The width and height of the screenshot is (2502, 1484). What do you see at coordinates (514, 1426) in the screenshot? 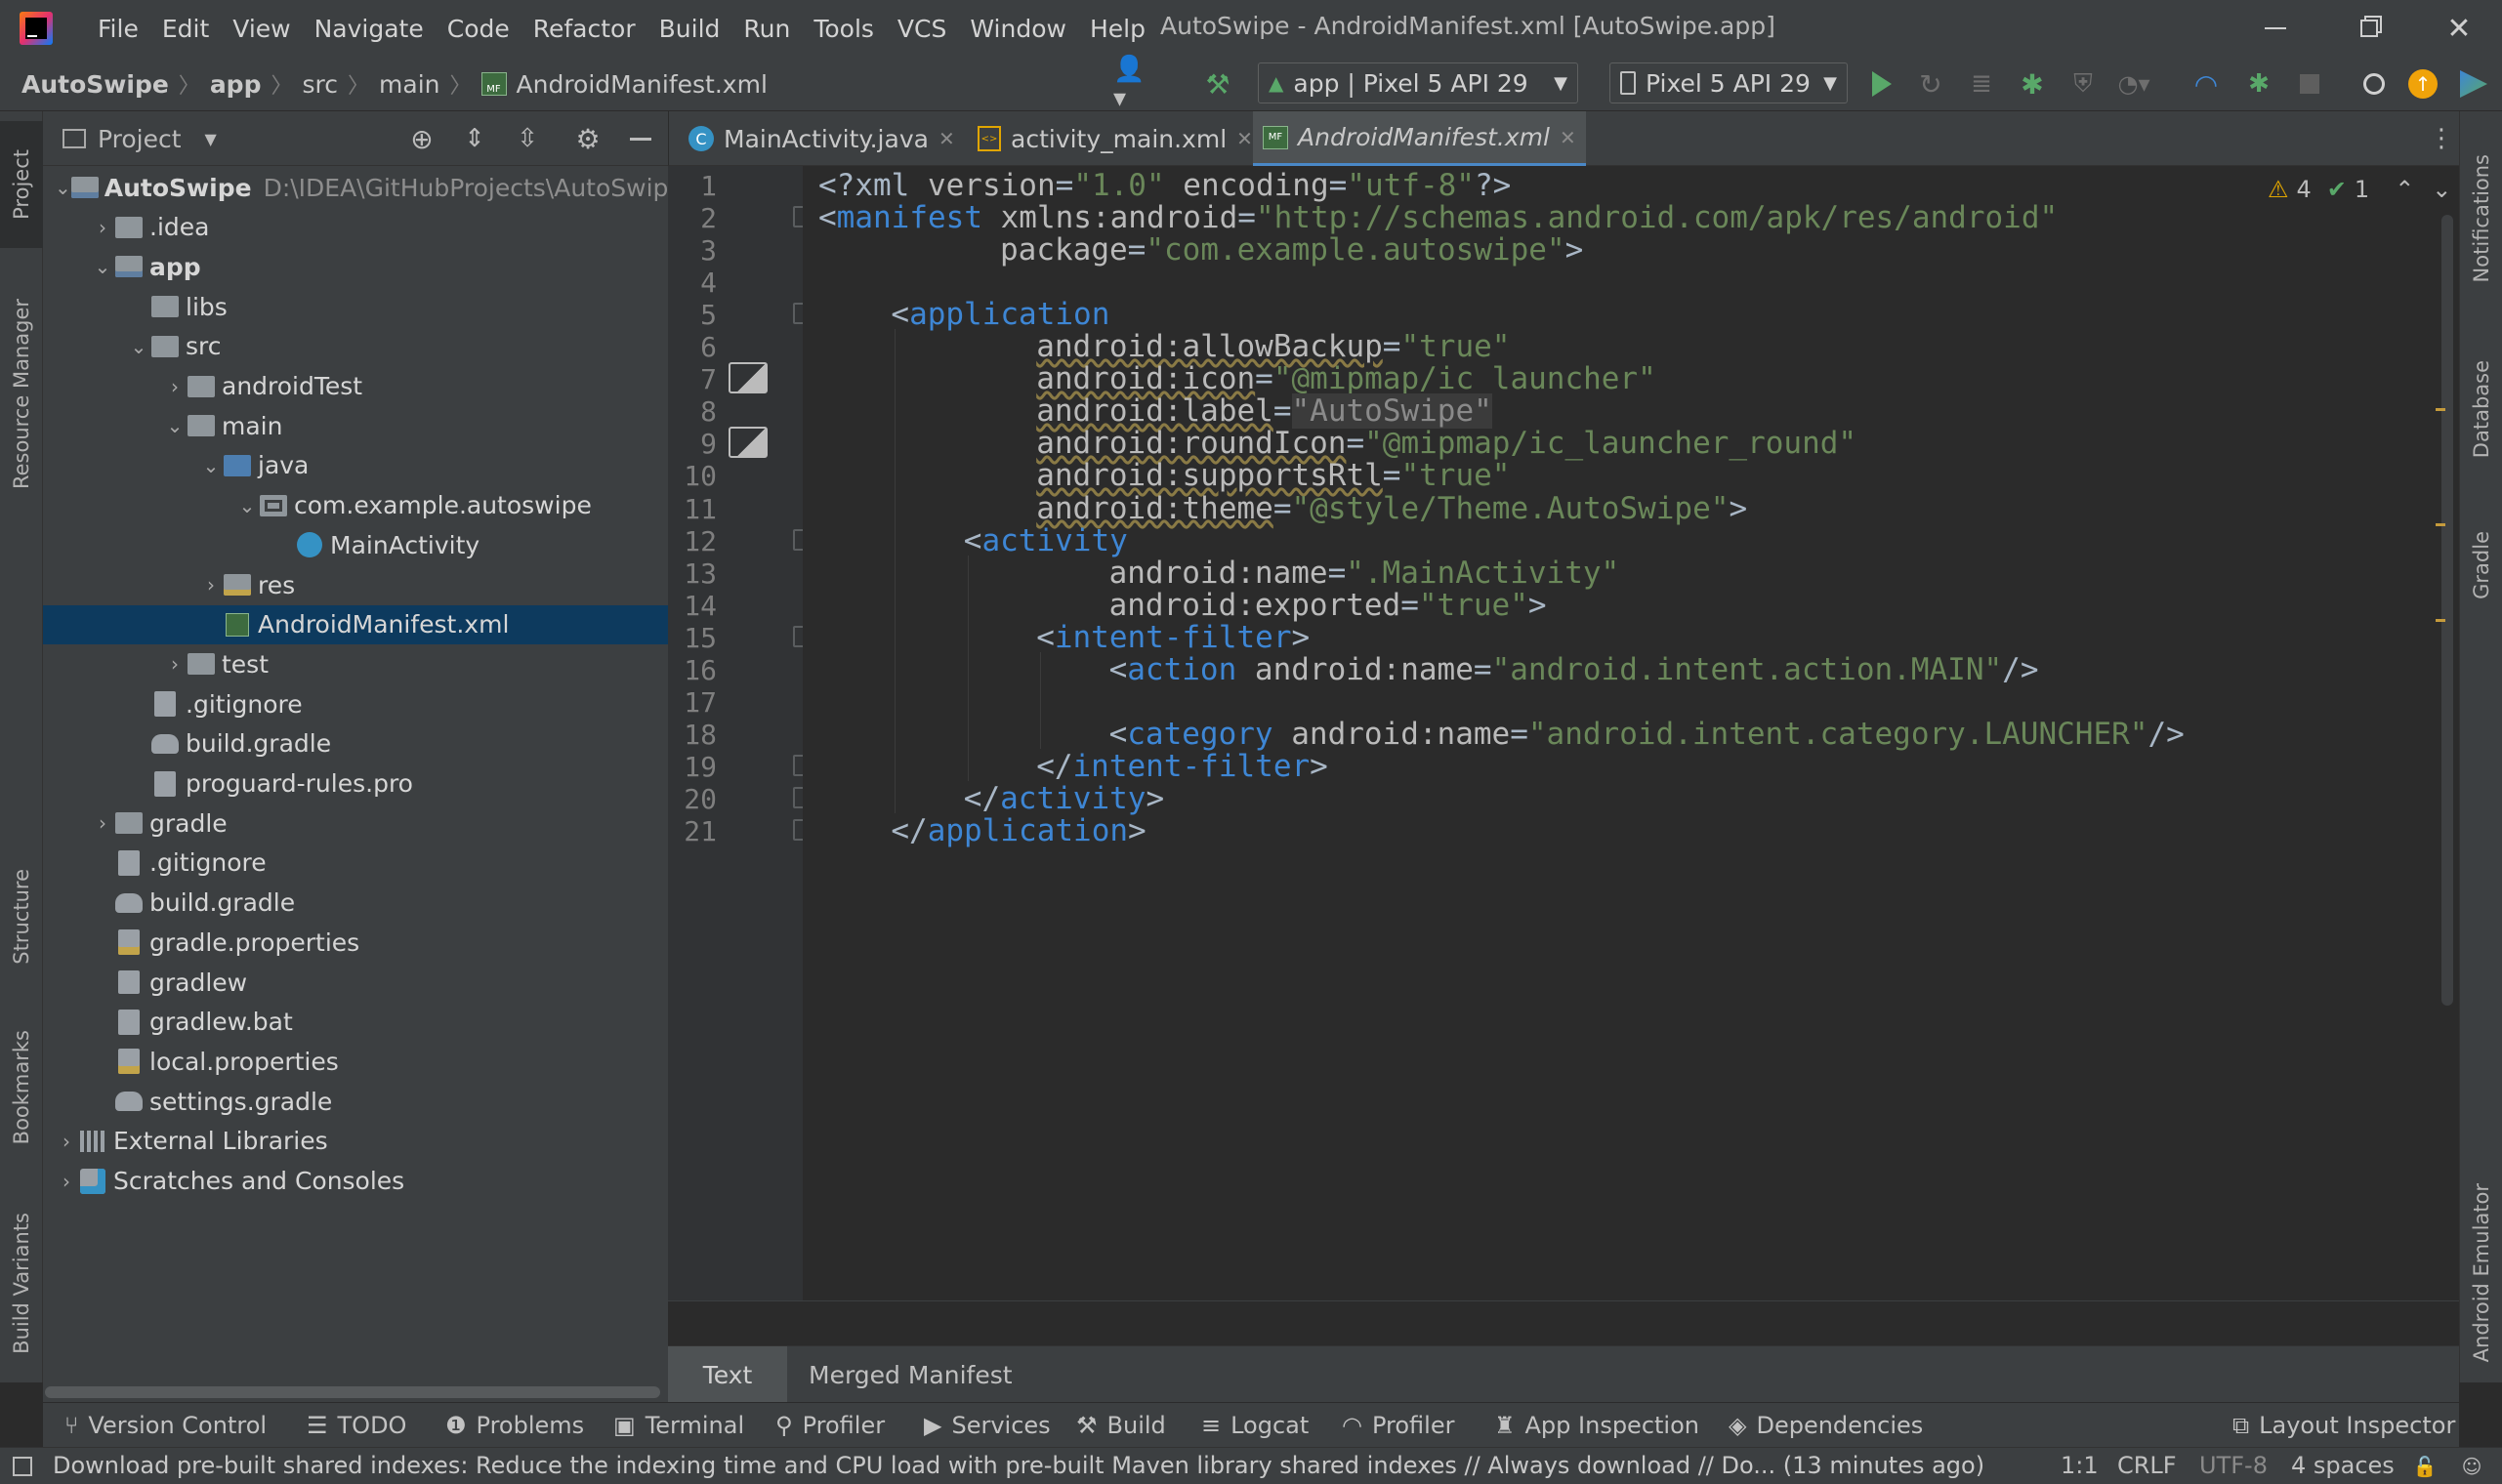
I see `problems-tool-button: ❶ Problems` at bounding box center [514, 1426].